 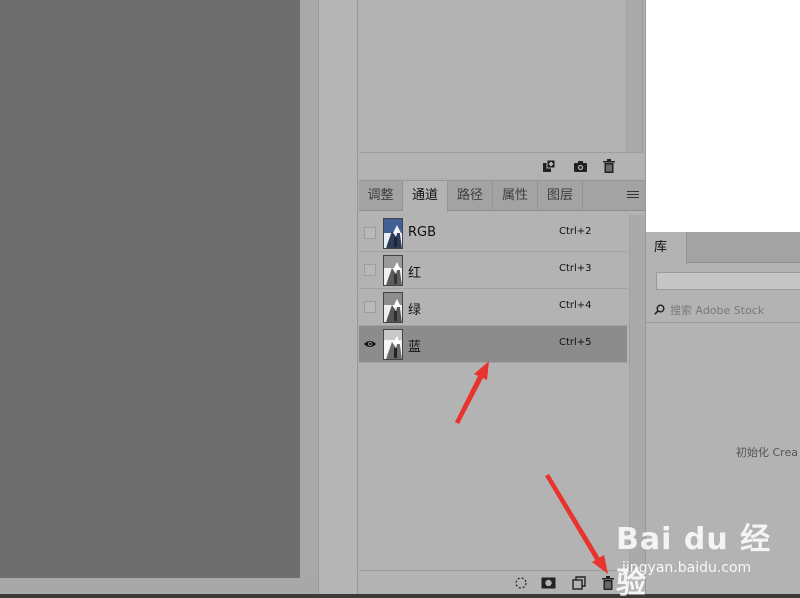 What do you see at coordinates (493, 307) in the screenshot?
I see `channel-row-green: 绿 Ctrl+4` at bounding box center [493, 307].